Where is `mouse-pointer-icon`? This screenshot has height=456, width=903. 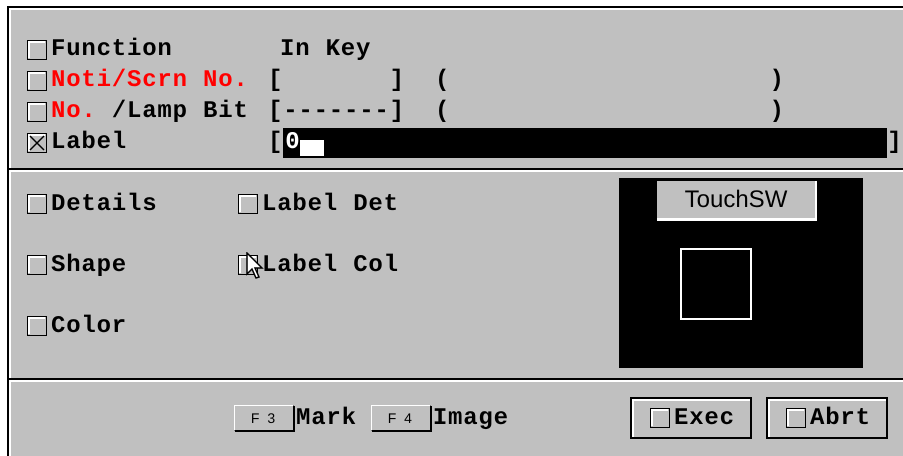 mouse-pointer-icon is located at coordinates (256, 266).